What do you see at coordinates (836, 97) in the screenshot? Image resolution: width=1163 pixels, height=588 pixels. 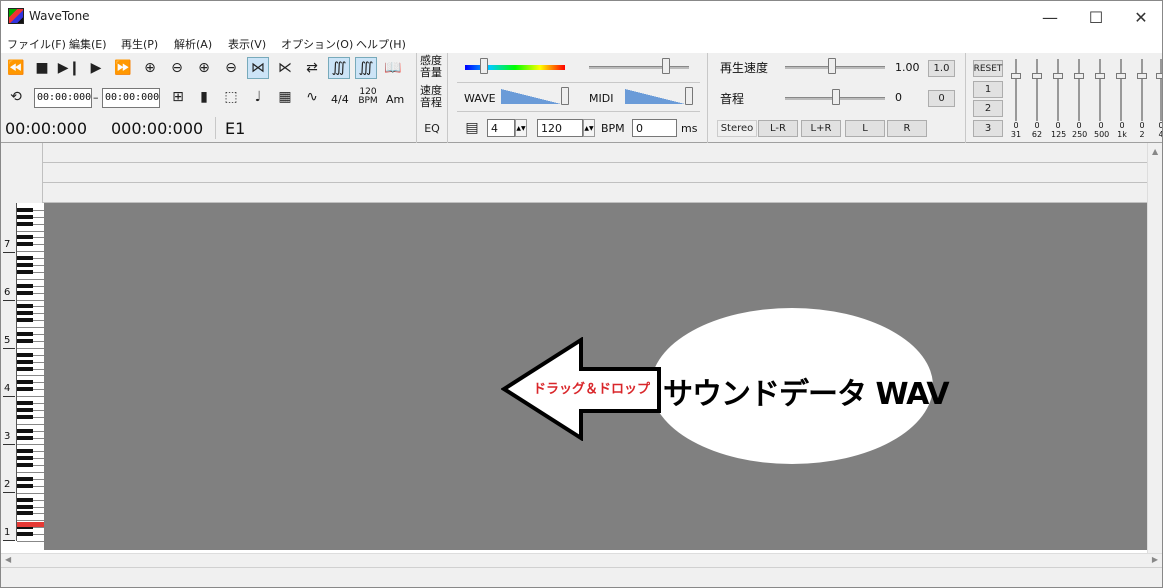 I see `pitch-slider-thumb` at bounding box center [836, 97].